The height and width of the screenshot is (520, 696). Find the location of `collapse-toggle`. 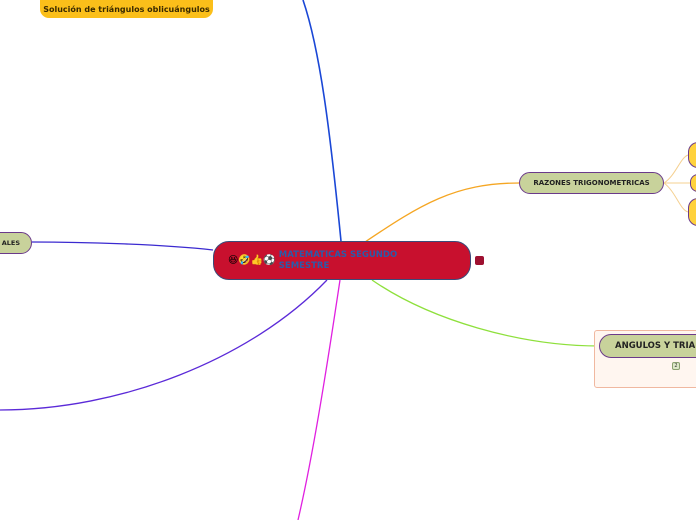

collapse-toggle is located at coordinates (479, 260).